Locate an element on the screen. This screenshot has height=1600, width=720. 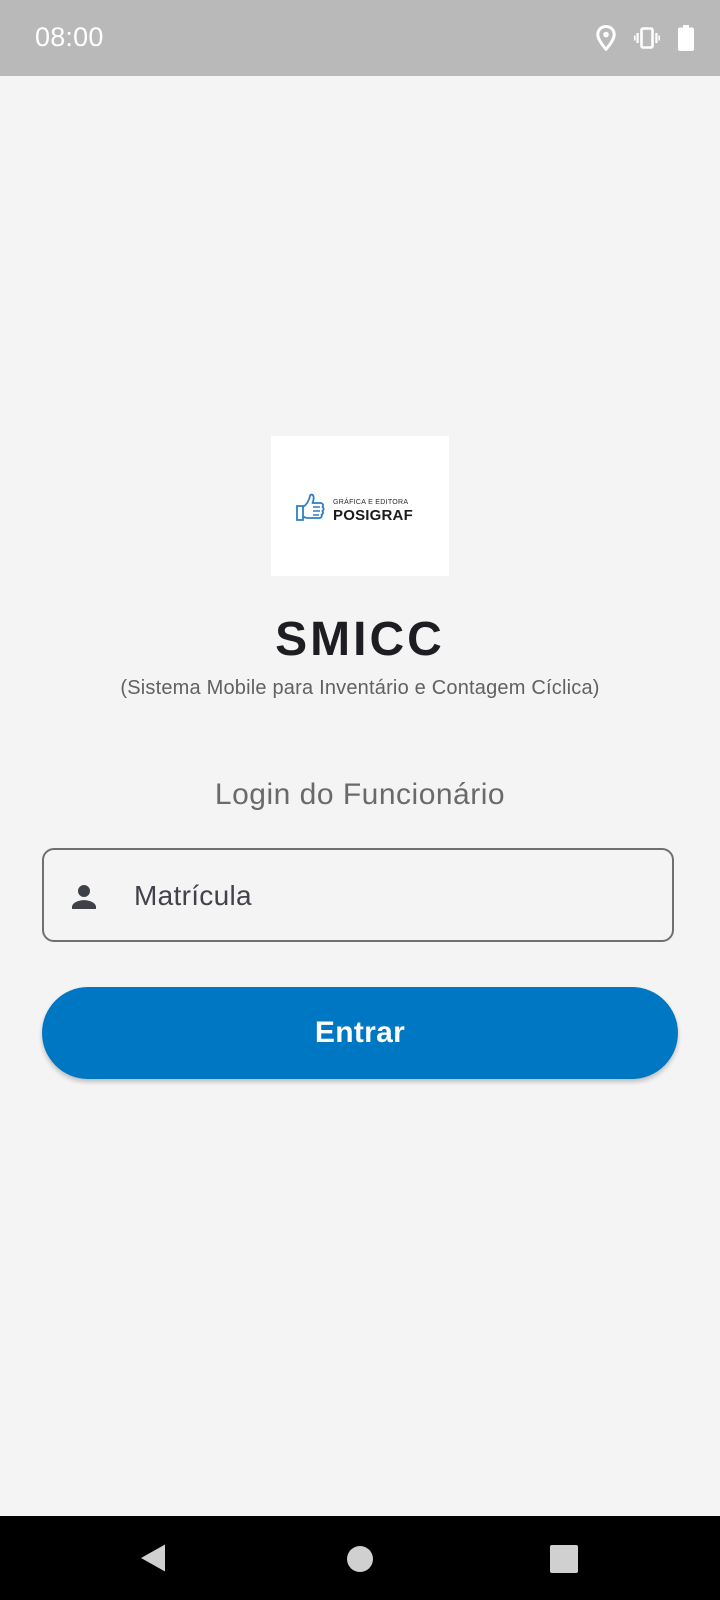
logo-brand: POSIGRAF is located at coordinates (373, 515).